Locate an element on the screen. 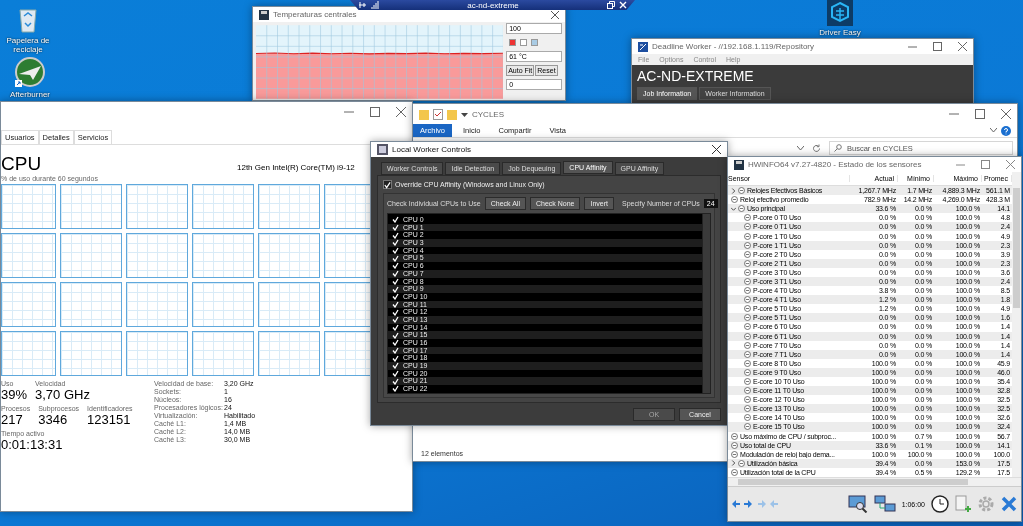  window-title: Deadline Worker - //192.168.1.119/Repository is located at coordinates (733, 46).